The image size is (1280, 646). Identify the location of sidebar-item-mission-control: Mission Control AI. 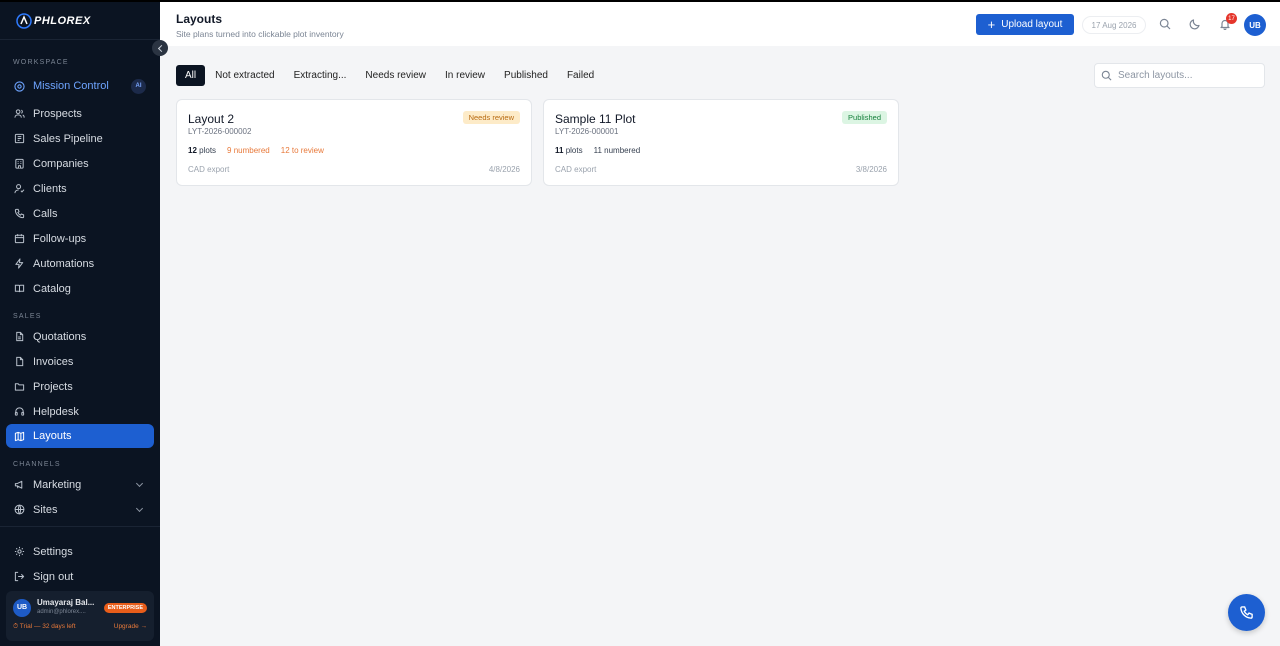
(80, 86).